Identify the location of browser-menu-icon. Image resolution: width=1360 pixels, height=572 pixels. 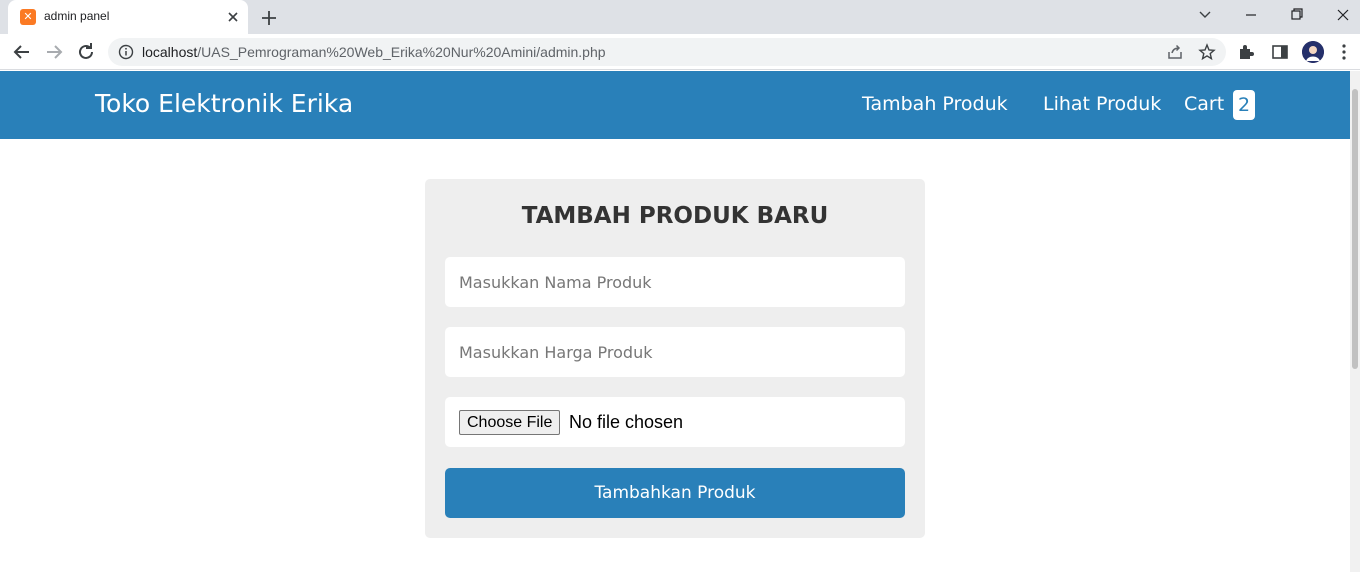
(1344, 52).